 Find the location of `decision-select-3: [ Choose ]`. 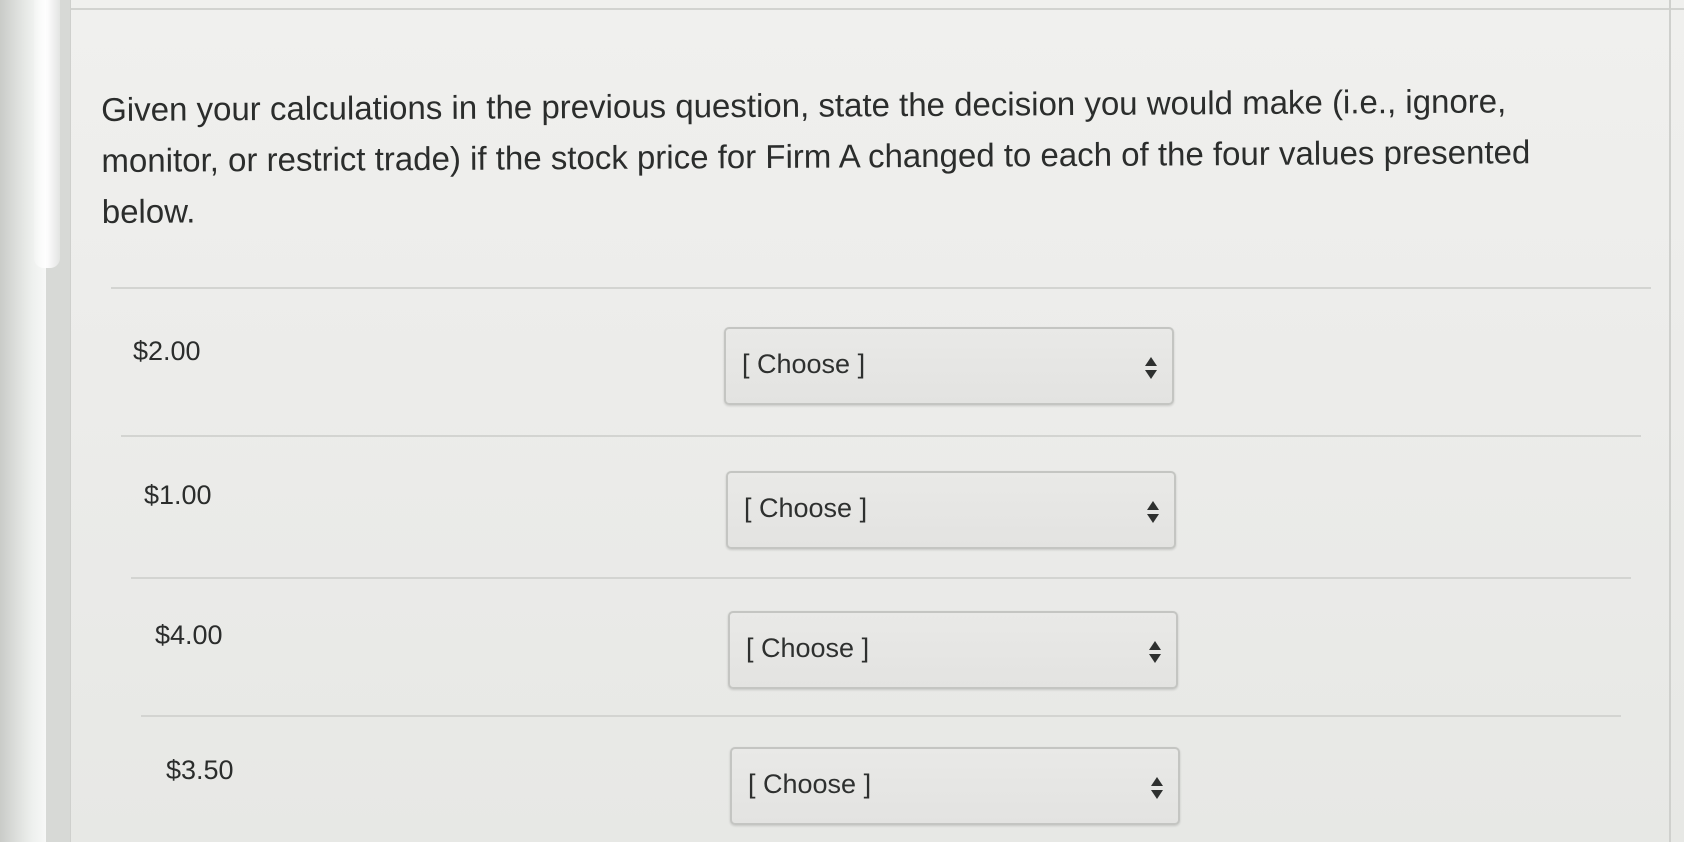

decision-select-3: [ Choose ] is located at coordinates (953, 650).